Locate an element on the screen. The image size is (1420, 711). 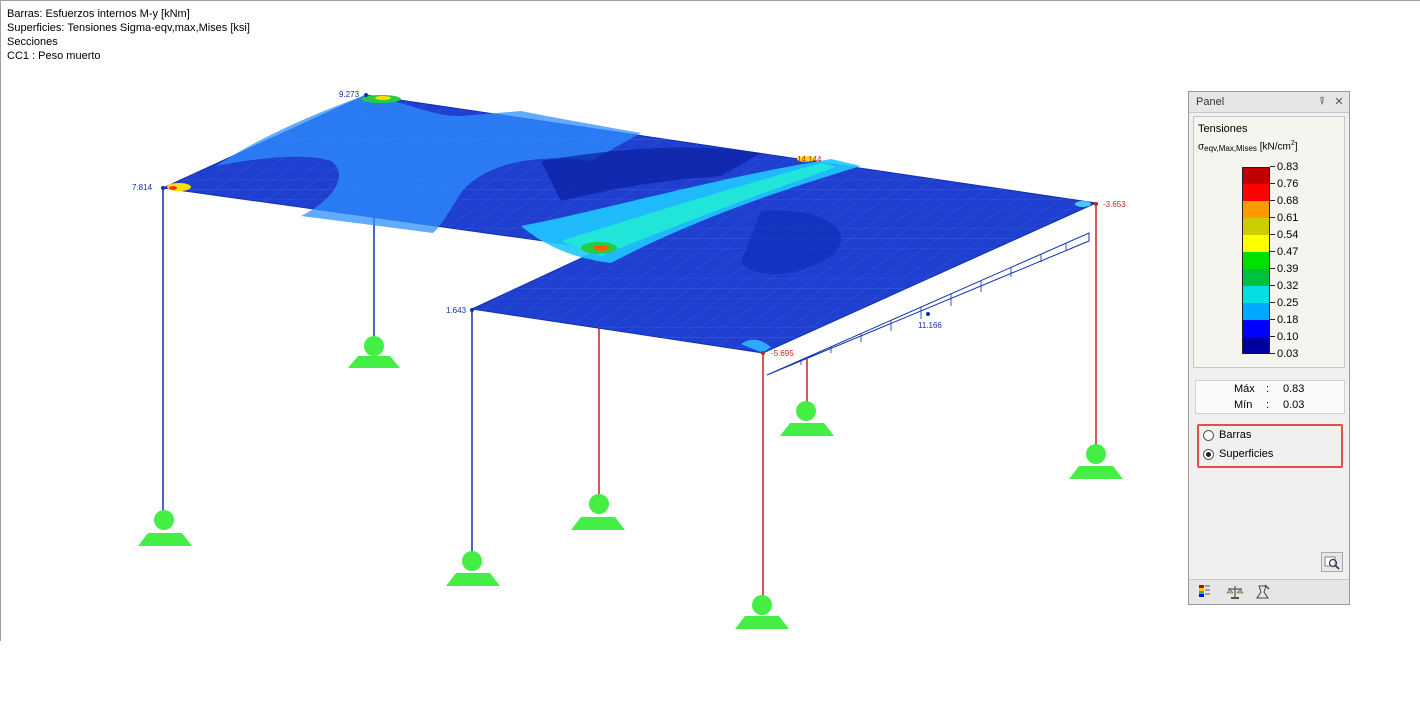
panel-titlebar: Panel ⍒ ✕ is located at coordinates (1269, 102).